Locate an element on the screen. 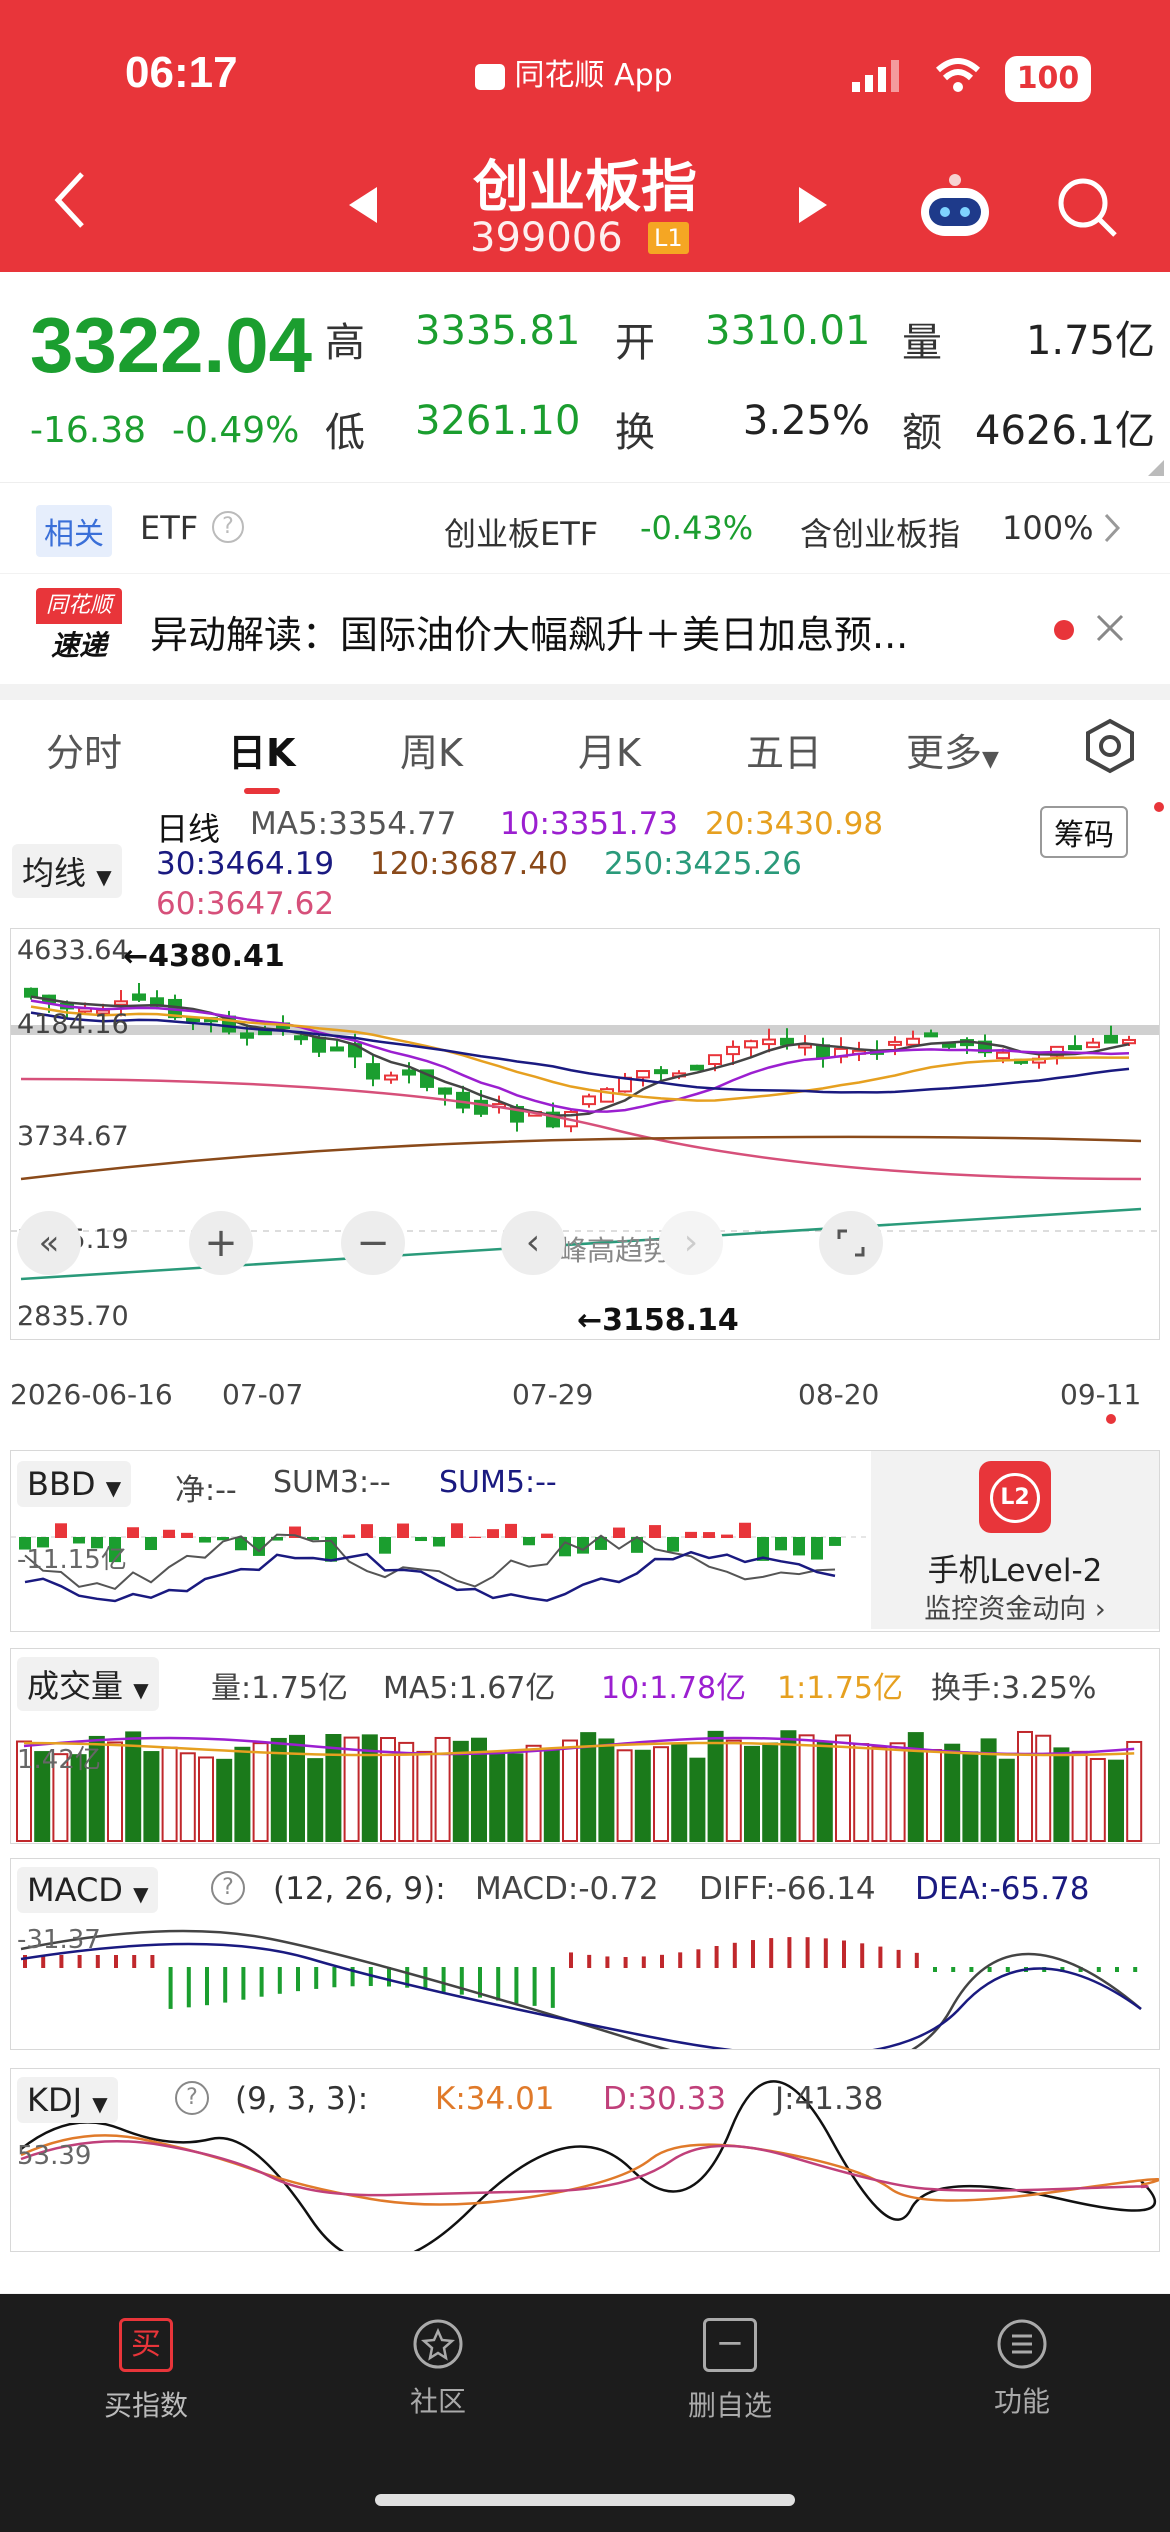 Image resolution: width=1170 pixels, height=2532 pixels. y-label-5: 2835.70 is located at coordinates (73, 1316).